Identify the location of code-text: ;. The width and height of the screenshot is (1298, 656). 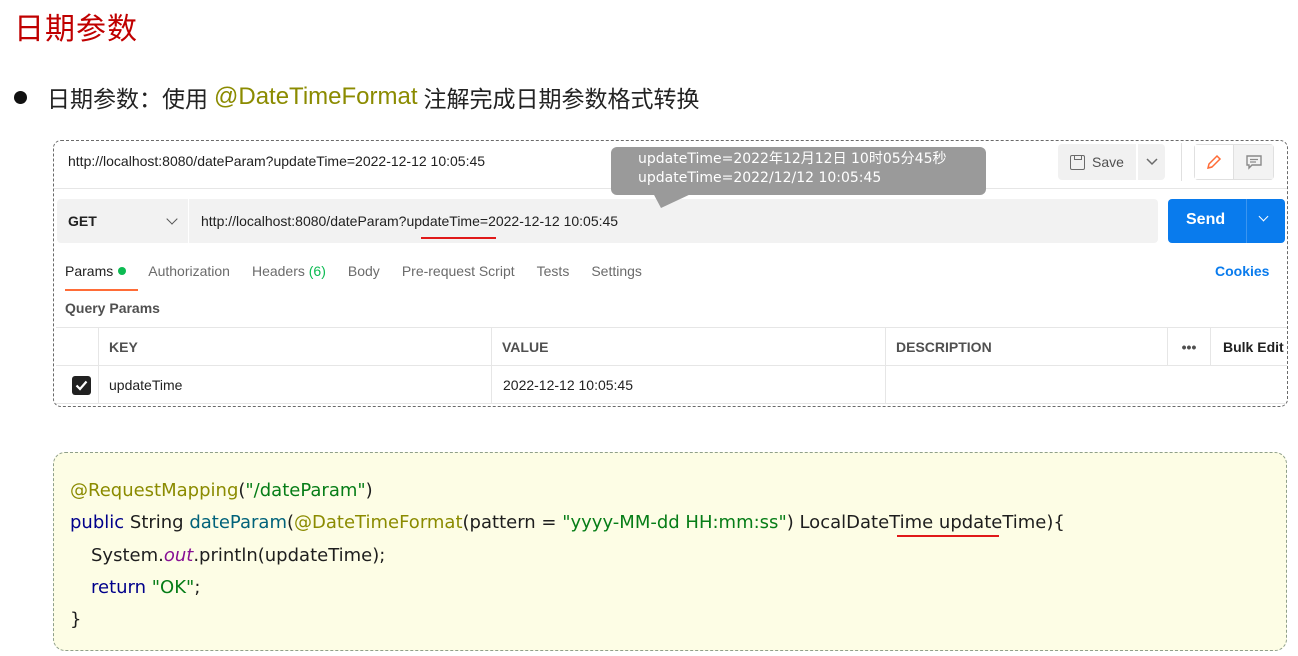
(197, 587).